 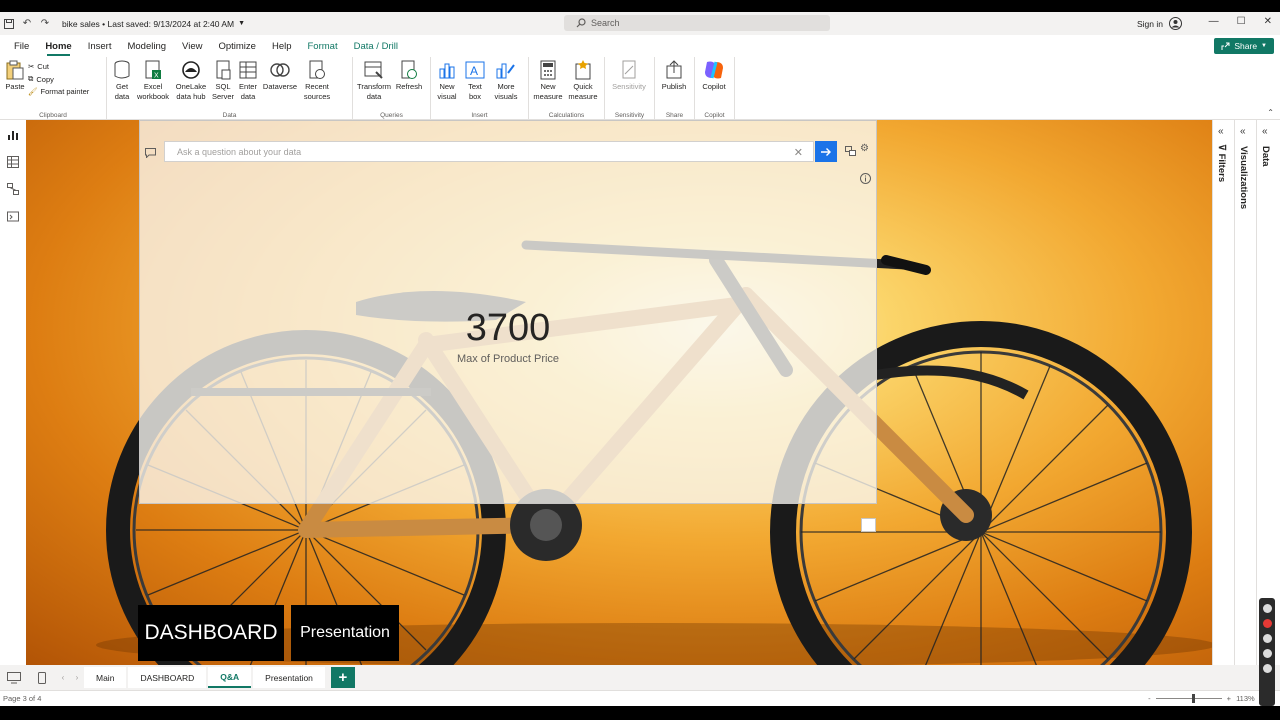 I want to click on recent-sources-label: Recent sources, so click(x=317, y=91).